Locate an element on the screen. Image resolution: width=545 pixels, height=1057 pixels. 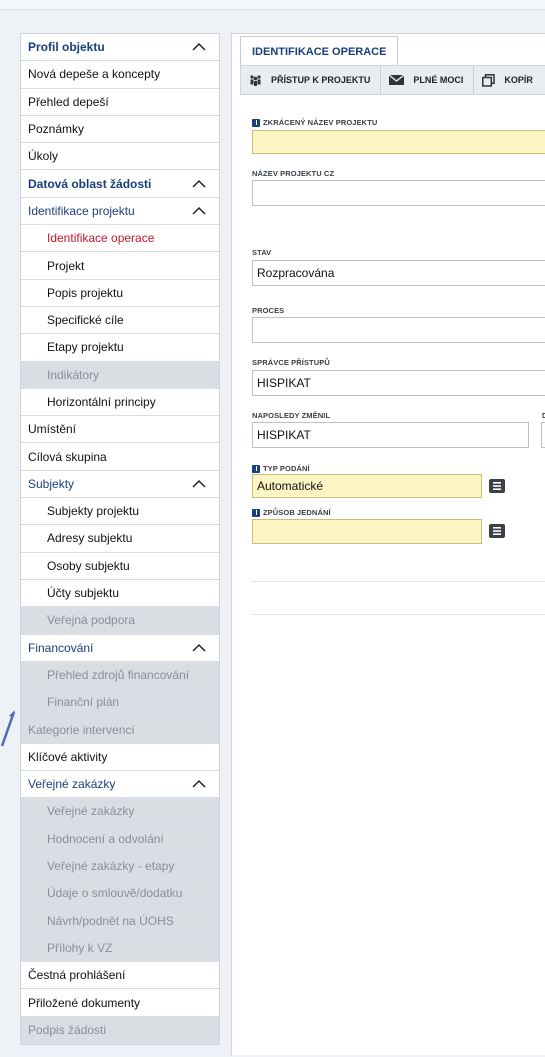
sidebar-item-umisteni: Umístění is located at coordinates (120, 430).